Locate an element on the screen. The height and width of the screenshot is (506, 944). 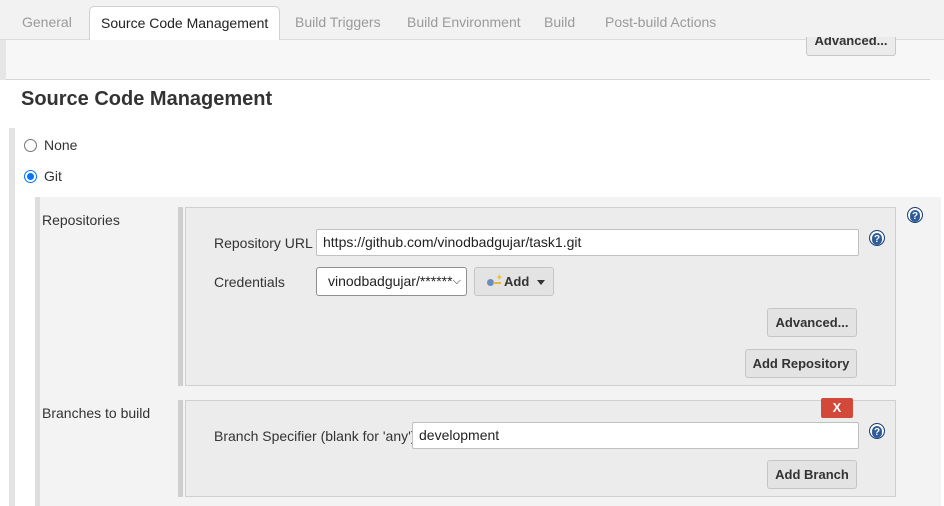
branches-panel-bar is located at coordinates (180, 448).